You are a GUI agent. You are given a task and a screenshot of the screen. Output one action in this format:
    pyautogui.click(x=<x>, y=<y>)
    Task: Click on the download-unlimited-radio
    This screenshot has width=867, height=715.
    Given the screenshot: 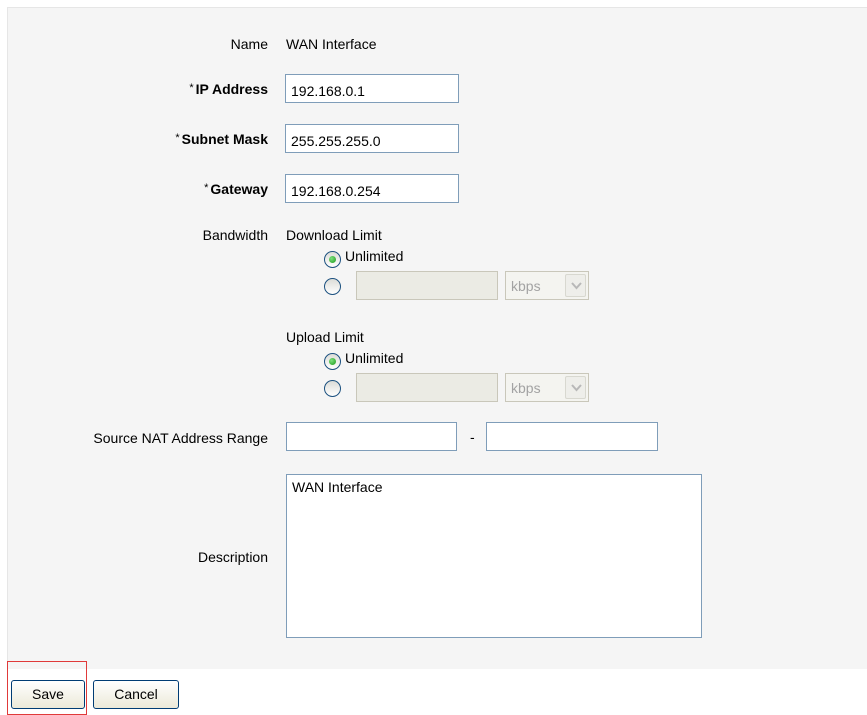 What is the action you would take?
    pyautogui.click(x=332, y=259)
    